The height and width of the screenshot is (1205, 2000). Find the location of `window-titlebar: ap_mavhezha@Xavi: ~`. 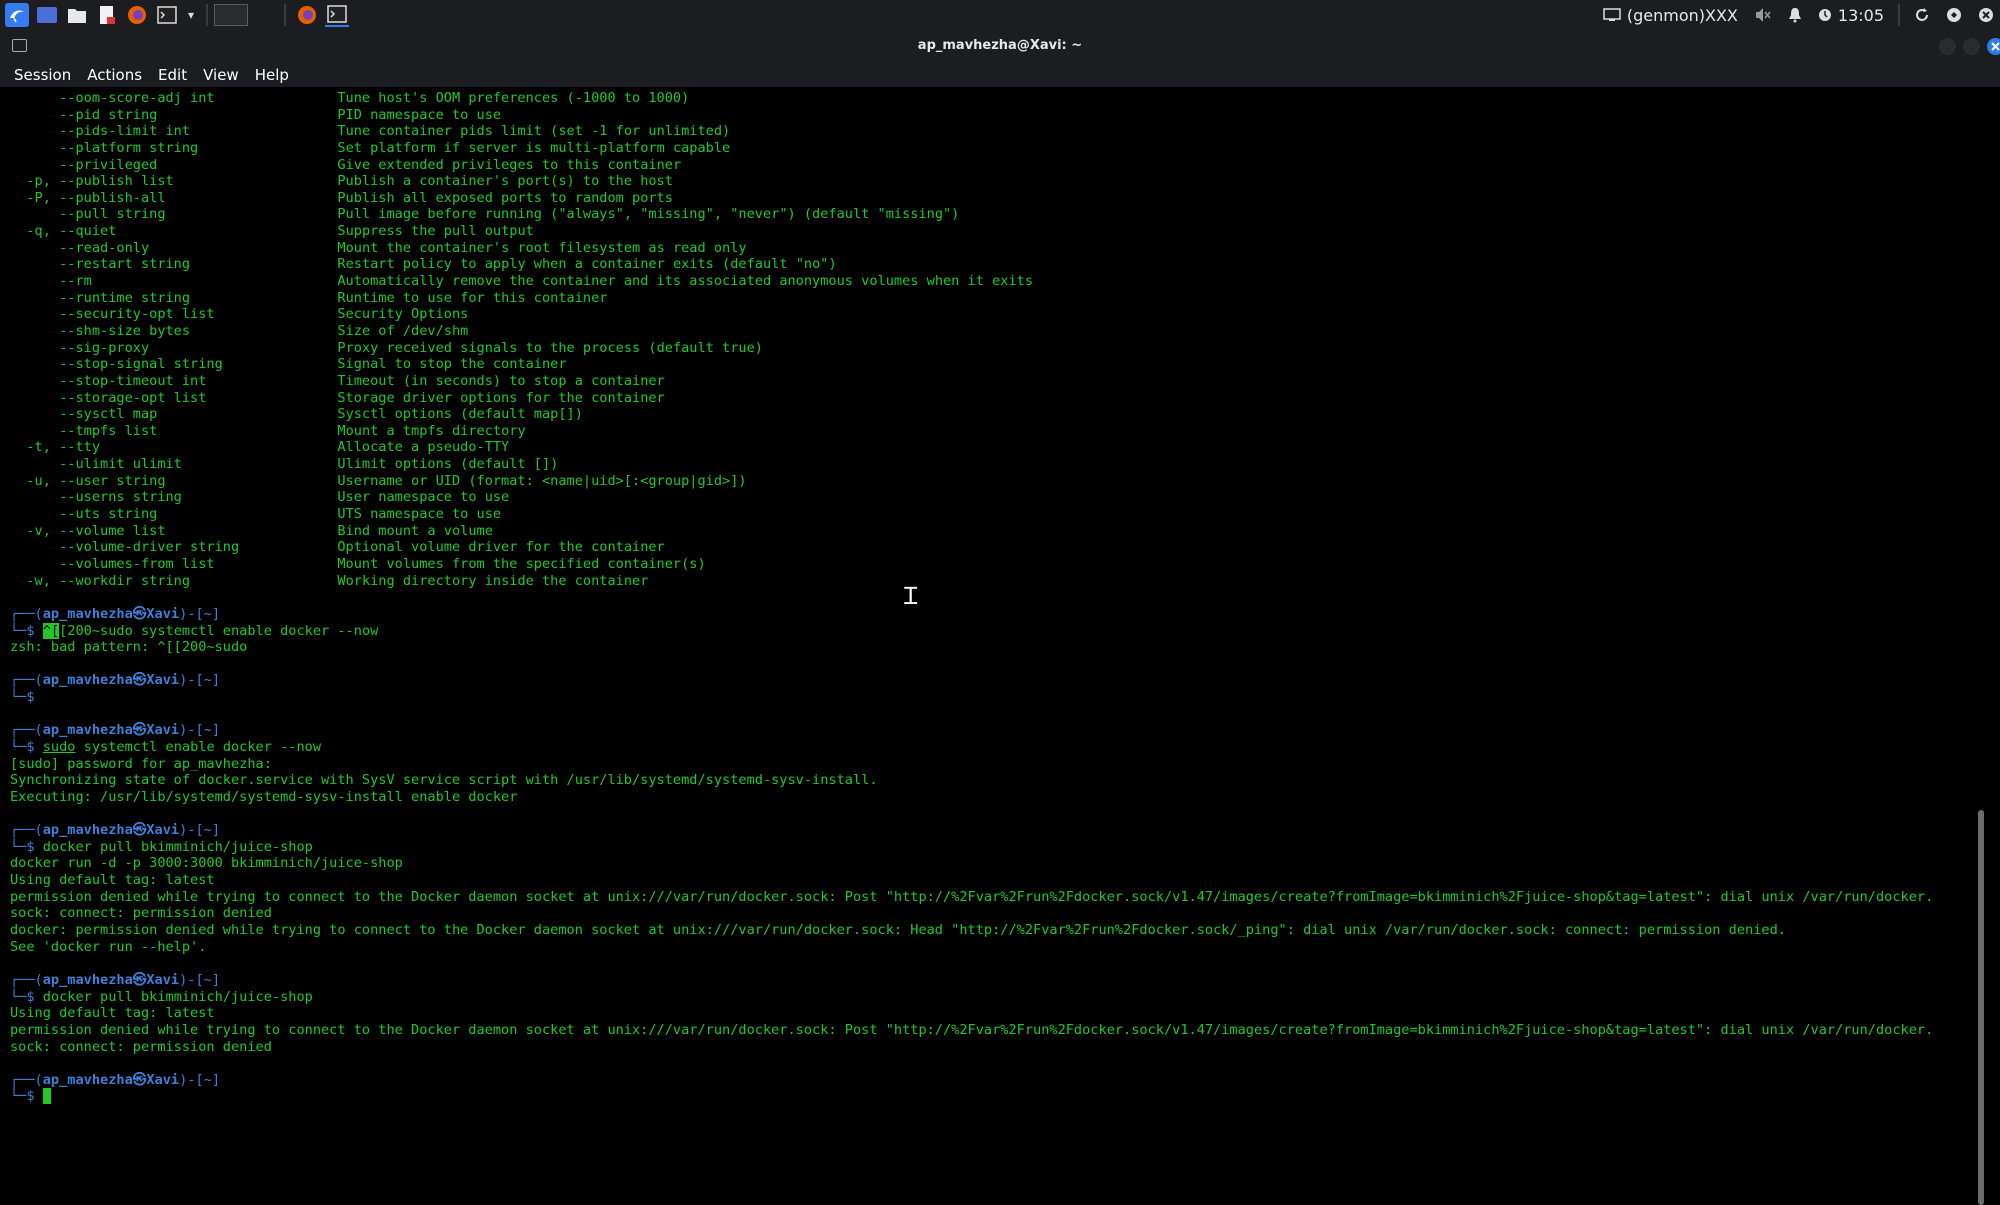

window-titlebar: ap_mavhezha@Xavi: ~ is located at coordinates (1000, 46).